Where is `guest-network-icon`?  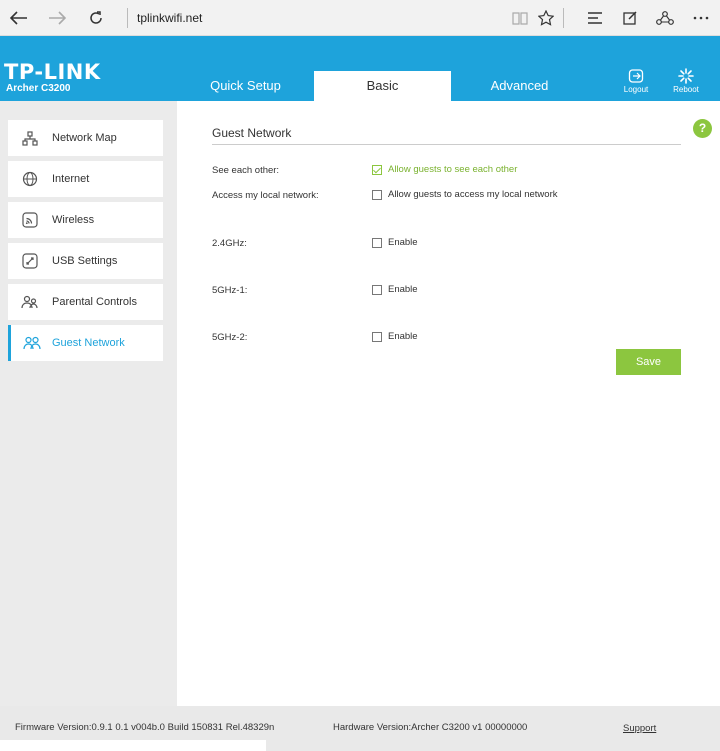
guest-network-icon is located at coordinates (31, 343).